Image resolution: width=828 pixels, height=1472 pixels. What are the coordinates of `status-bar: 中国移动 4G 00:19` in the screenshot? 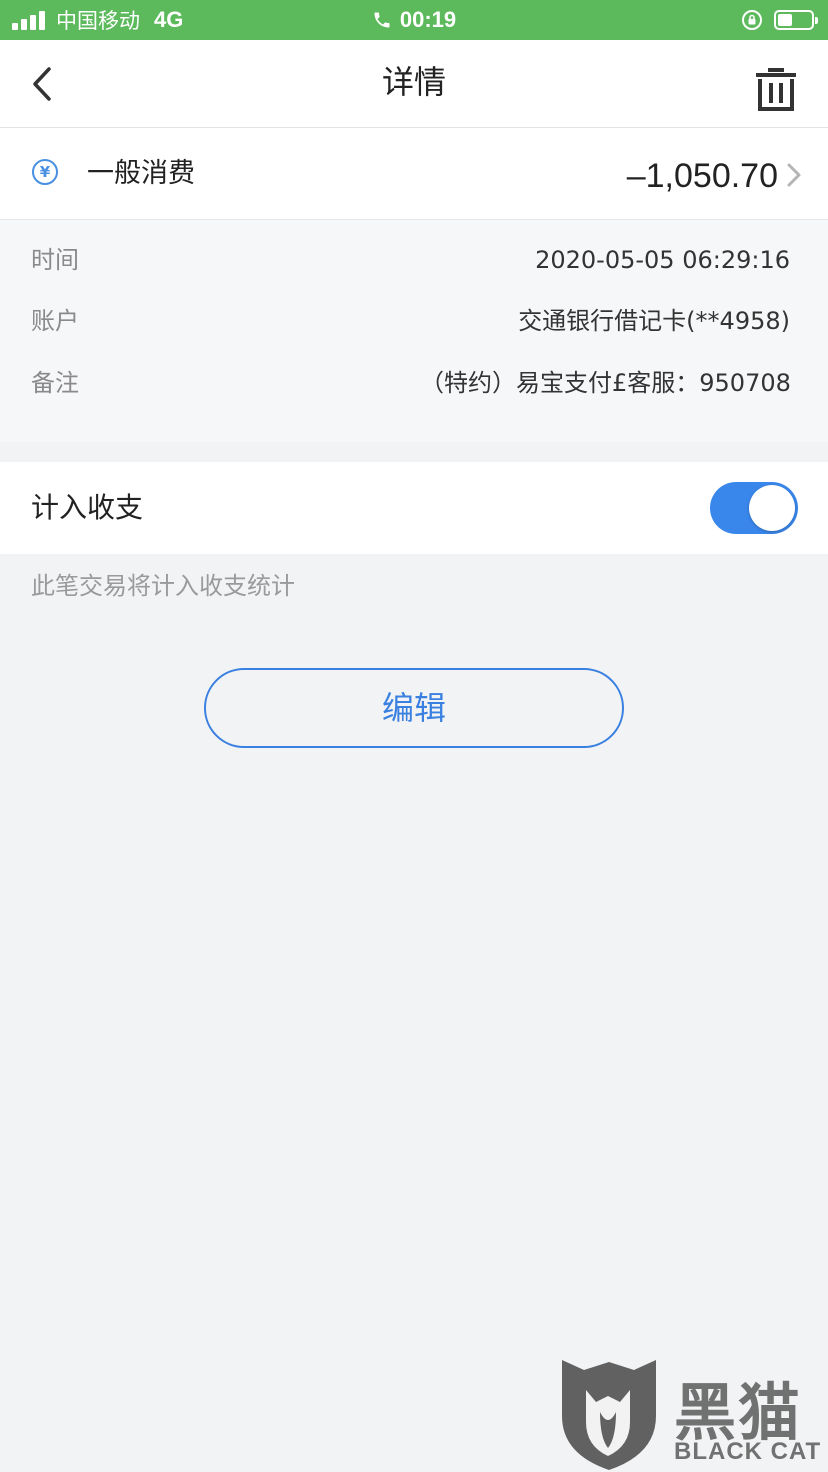 It's located at (414, 20).